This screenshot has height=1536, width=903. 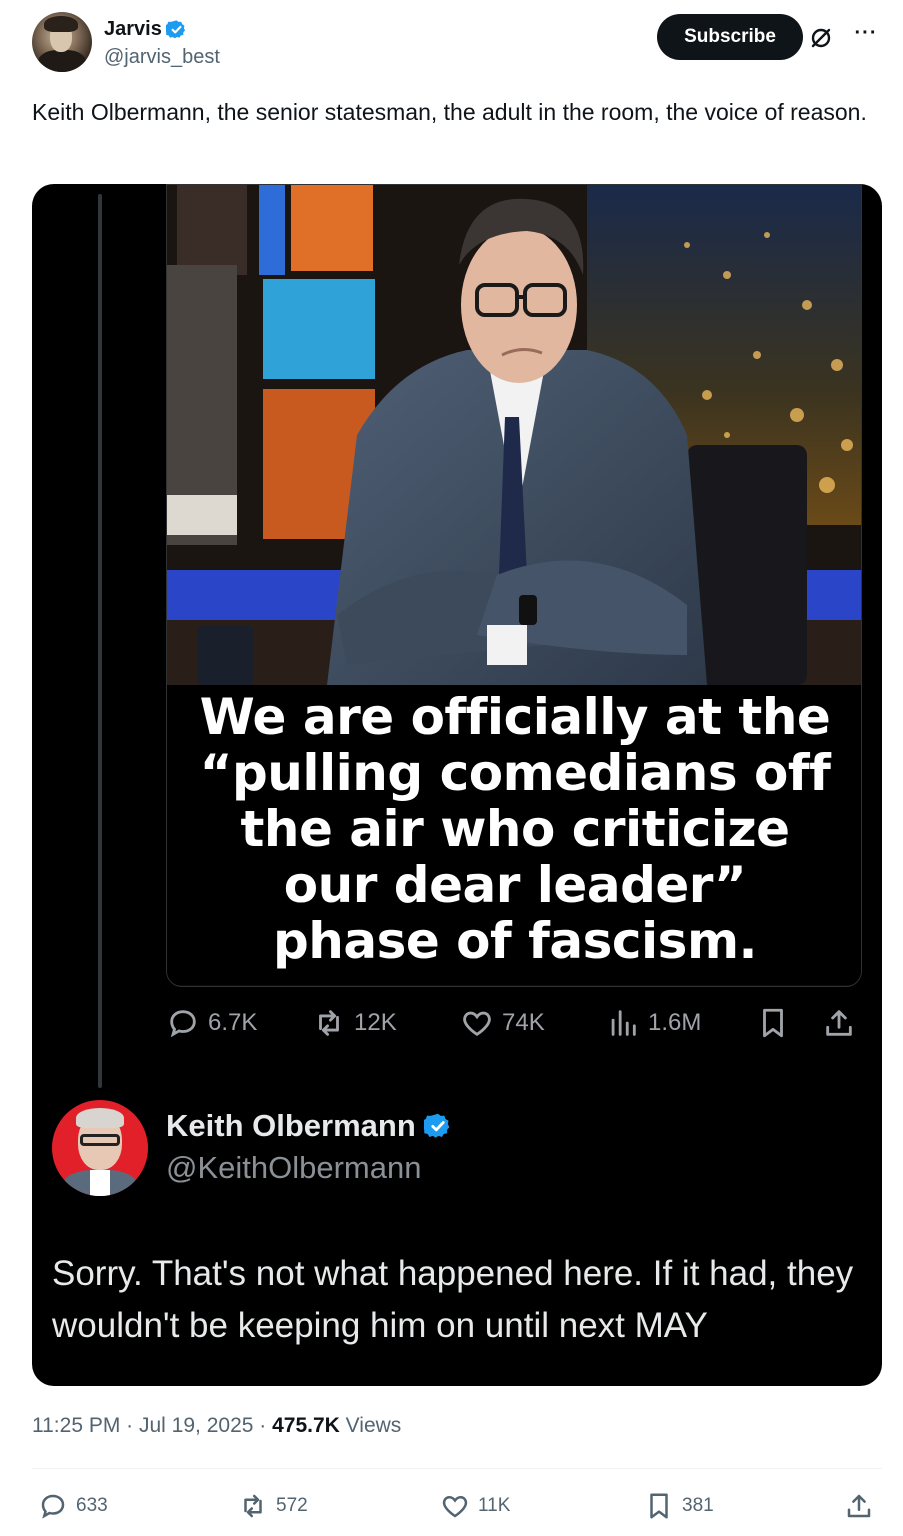 What do you see at coordinates (375, 1022) in the screenshot?
I see `quoted-repost-count: 12K` at bounding box center [375, 1022].